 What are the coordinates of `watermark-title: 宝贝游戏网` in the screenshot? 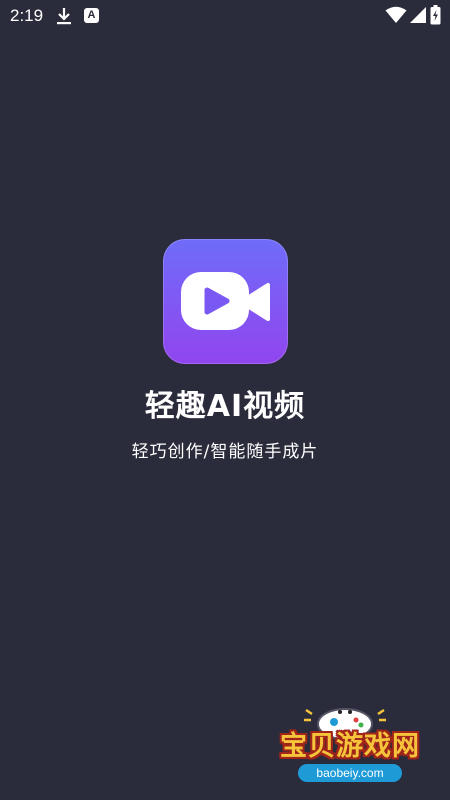 It's located at (350, 746).